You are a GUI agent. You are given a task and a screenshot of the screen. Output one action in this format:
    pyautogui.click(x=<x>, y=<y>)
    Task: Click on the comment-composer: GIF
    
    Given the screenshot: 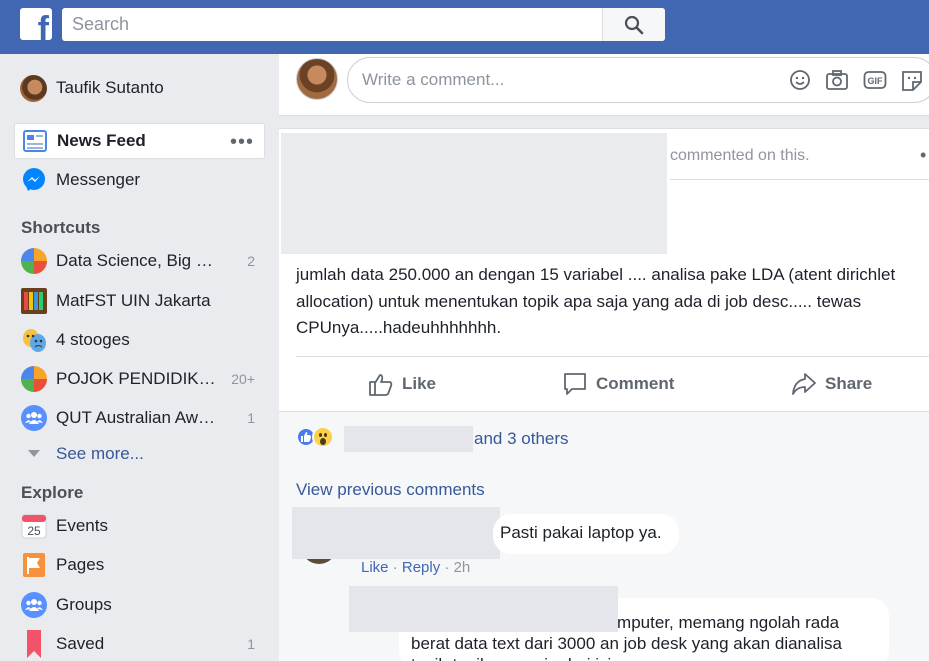 What is the action you would take?
    pyautogui.click(x=604, y=85)
    